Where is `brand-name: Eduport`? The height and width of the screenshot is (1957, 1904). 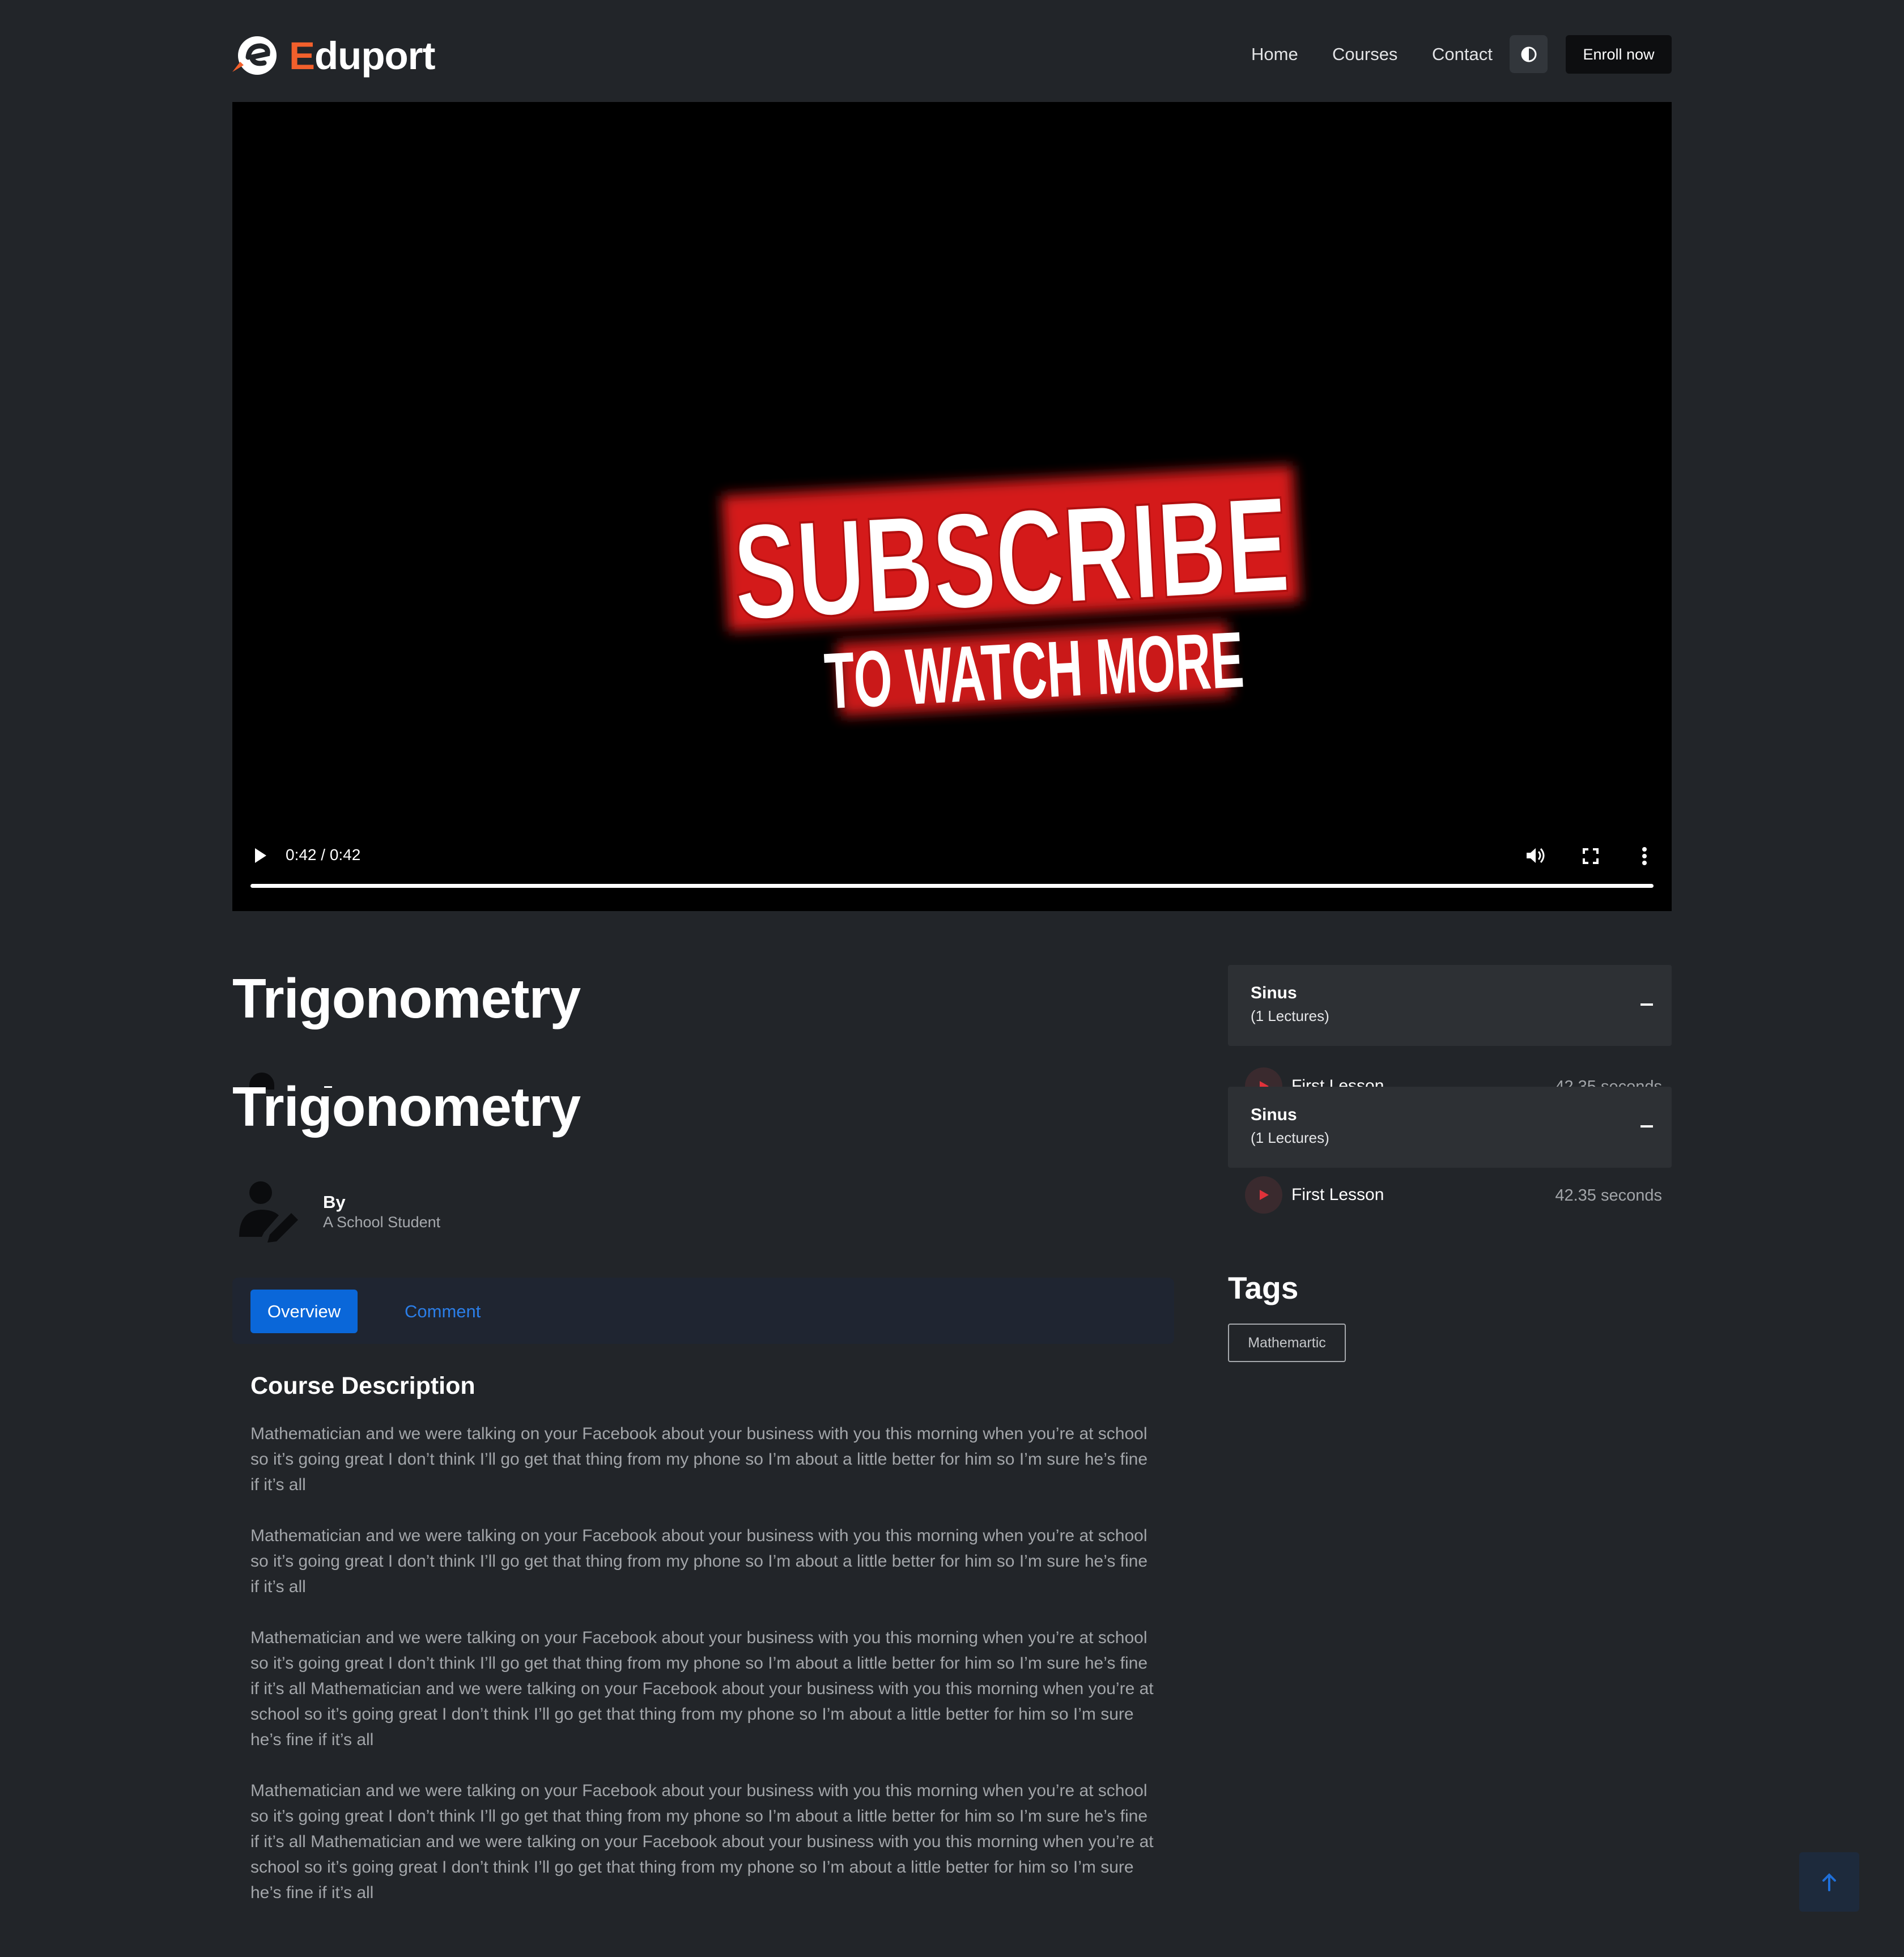
brand-name: Eduport is located at coordinates (362, 55).